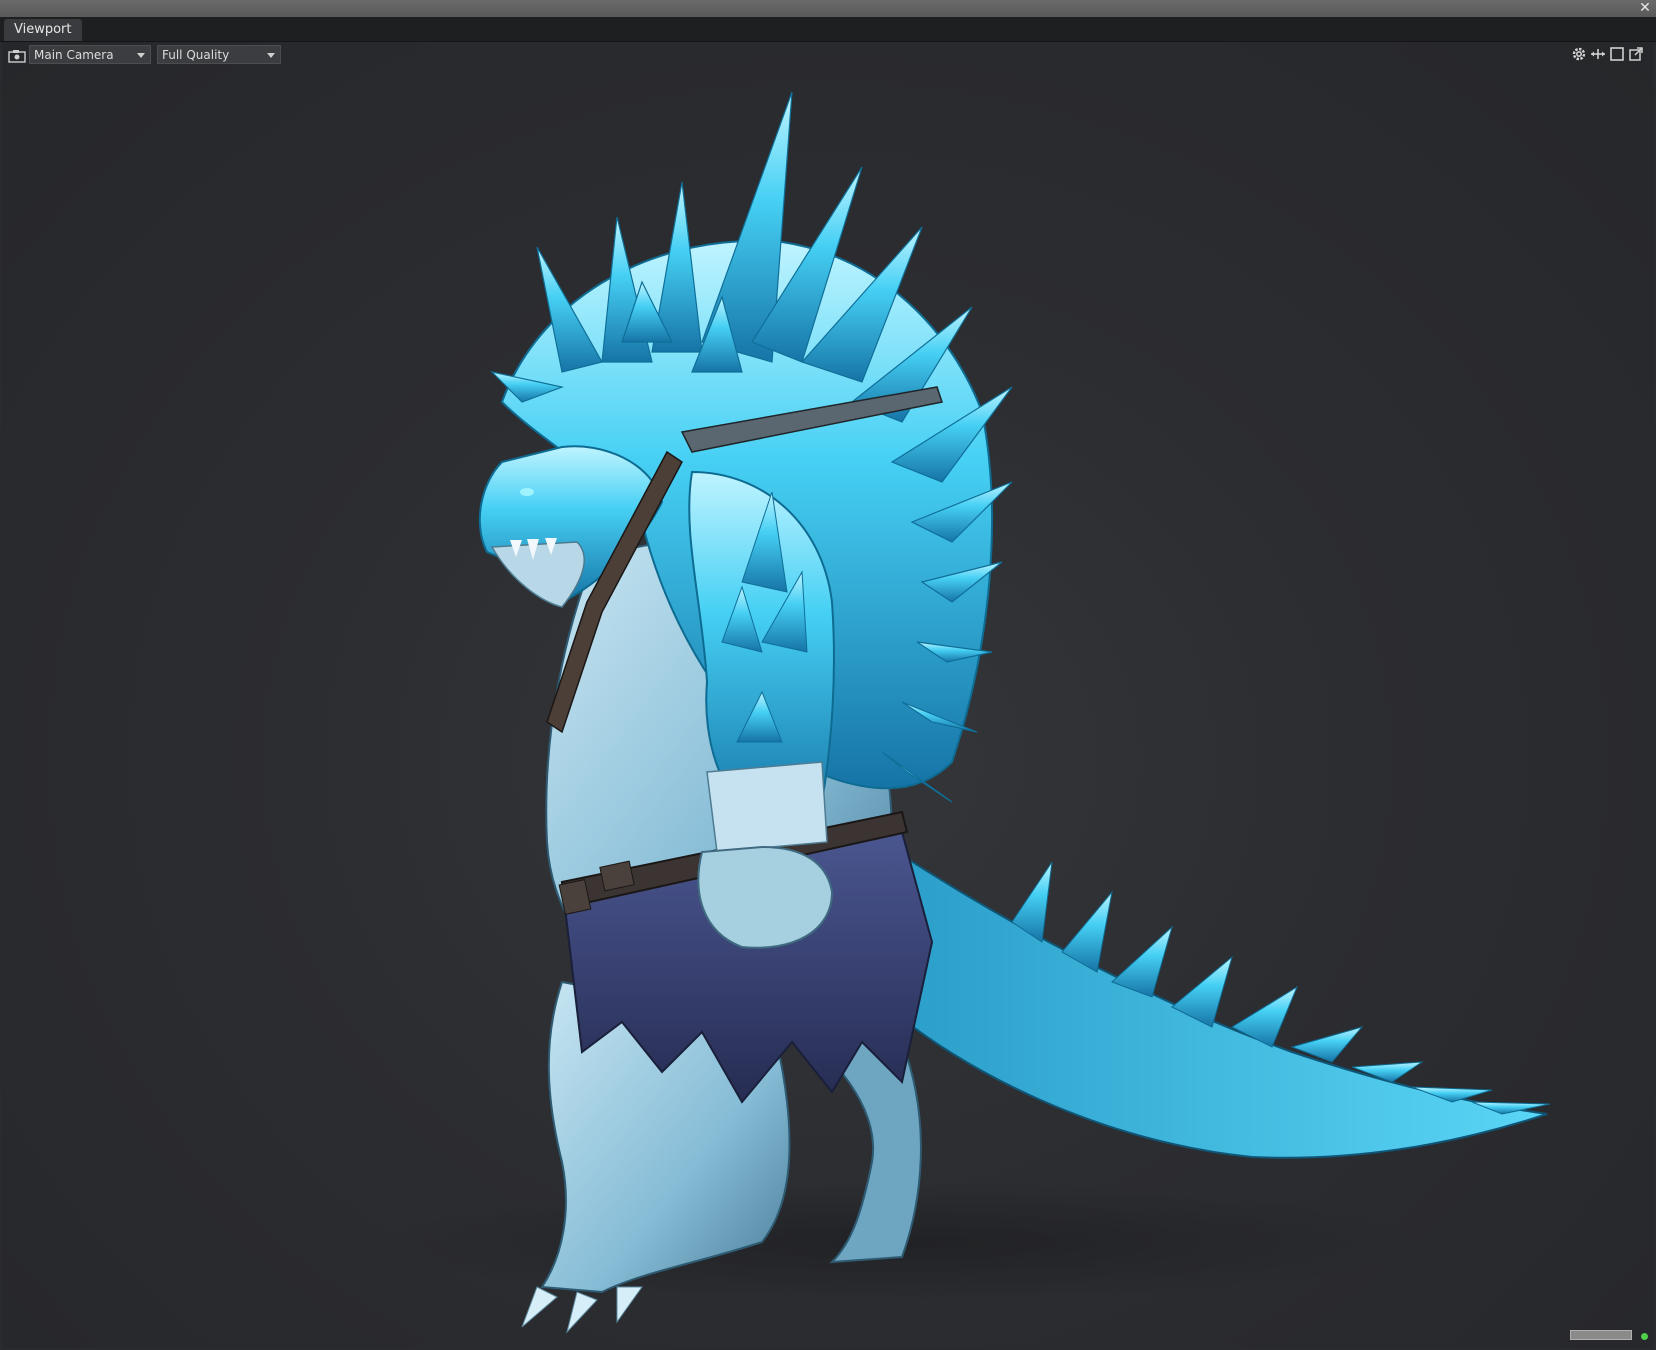 The image size is (1656, 1350). I want to click on gear-icon, so click(1579, 54).